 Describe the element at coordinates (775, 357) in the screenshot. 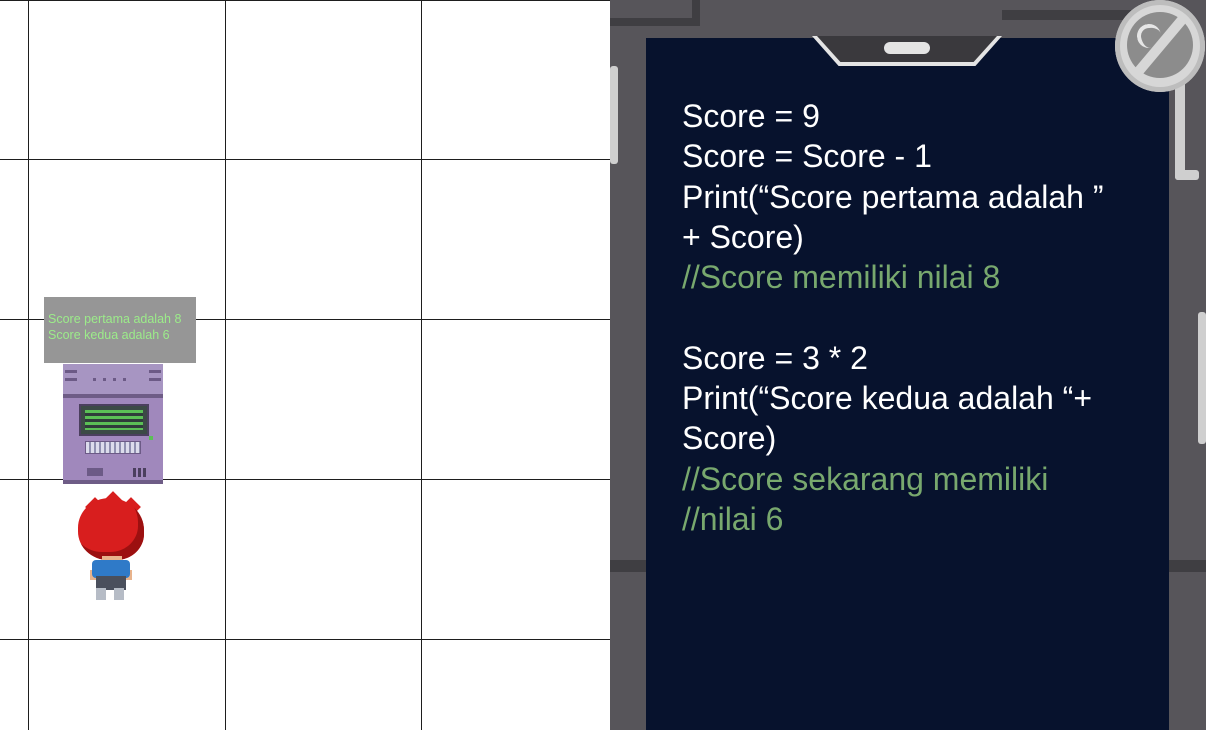

I see `code-line: Score = 3 * 2` at that location.